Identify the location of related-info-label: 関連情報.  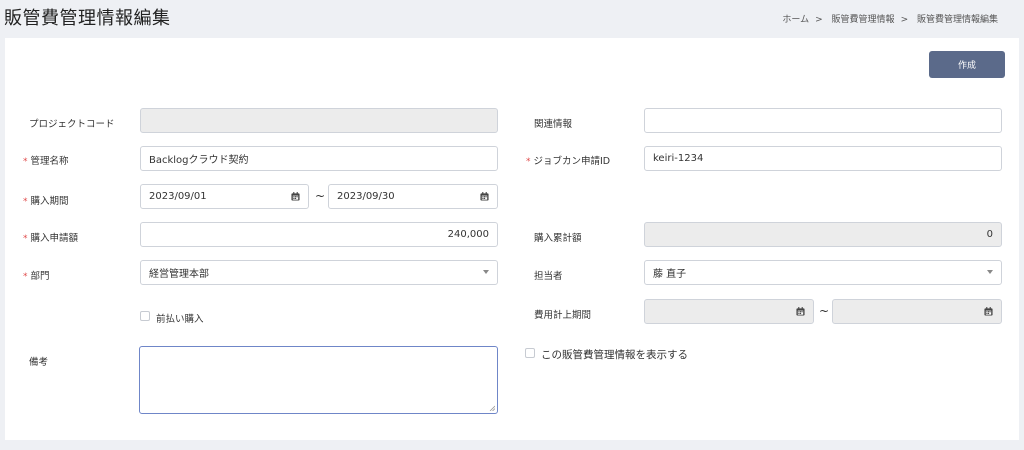
(553, 124).